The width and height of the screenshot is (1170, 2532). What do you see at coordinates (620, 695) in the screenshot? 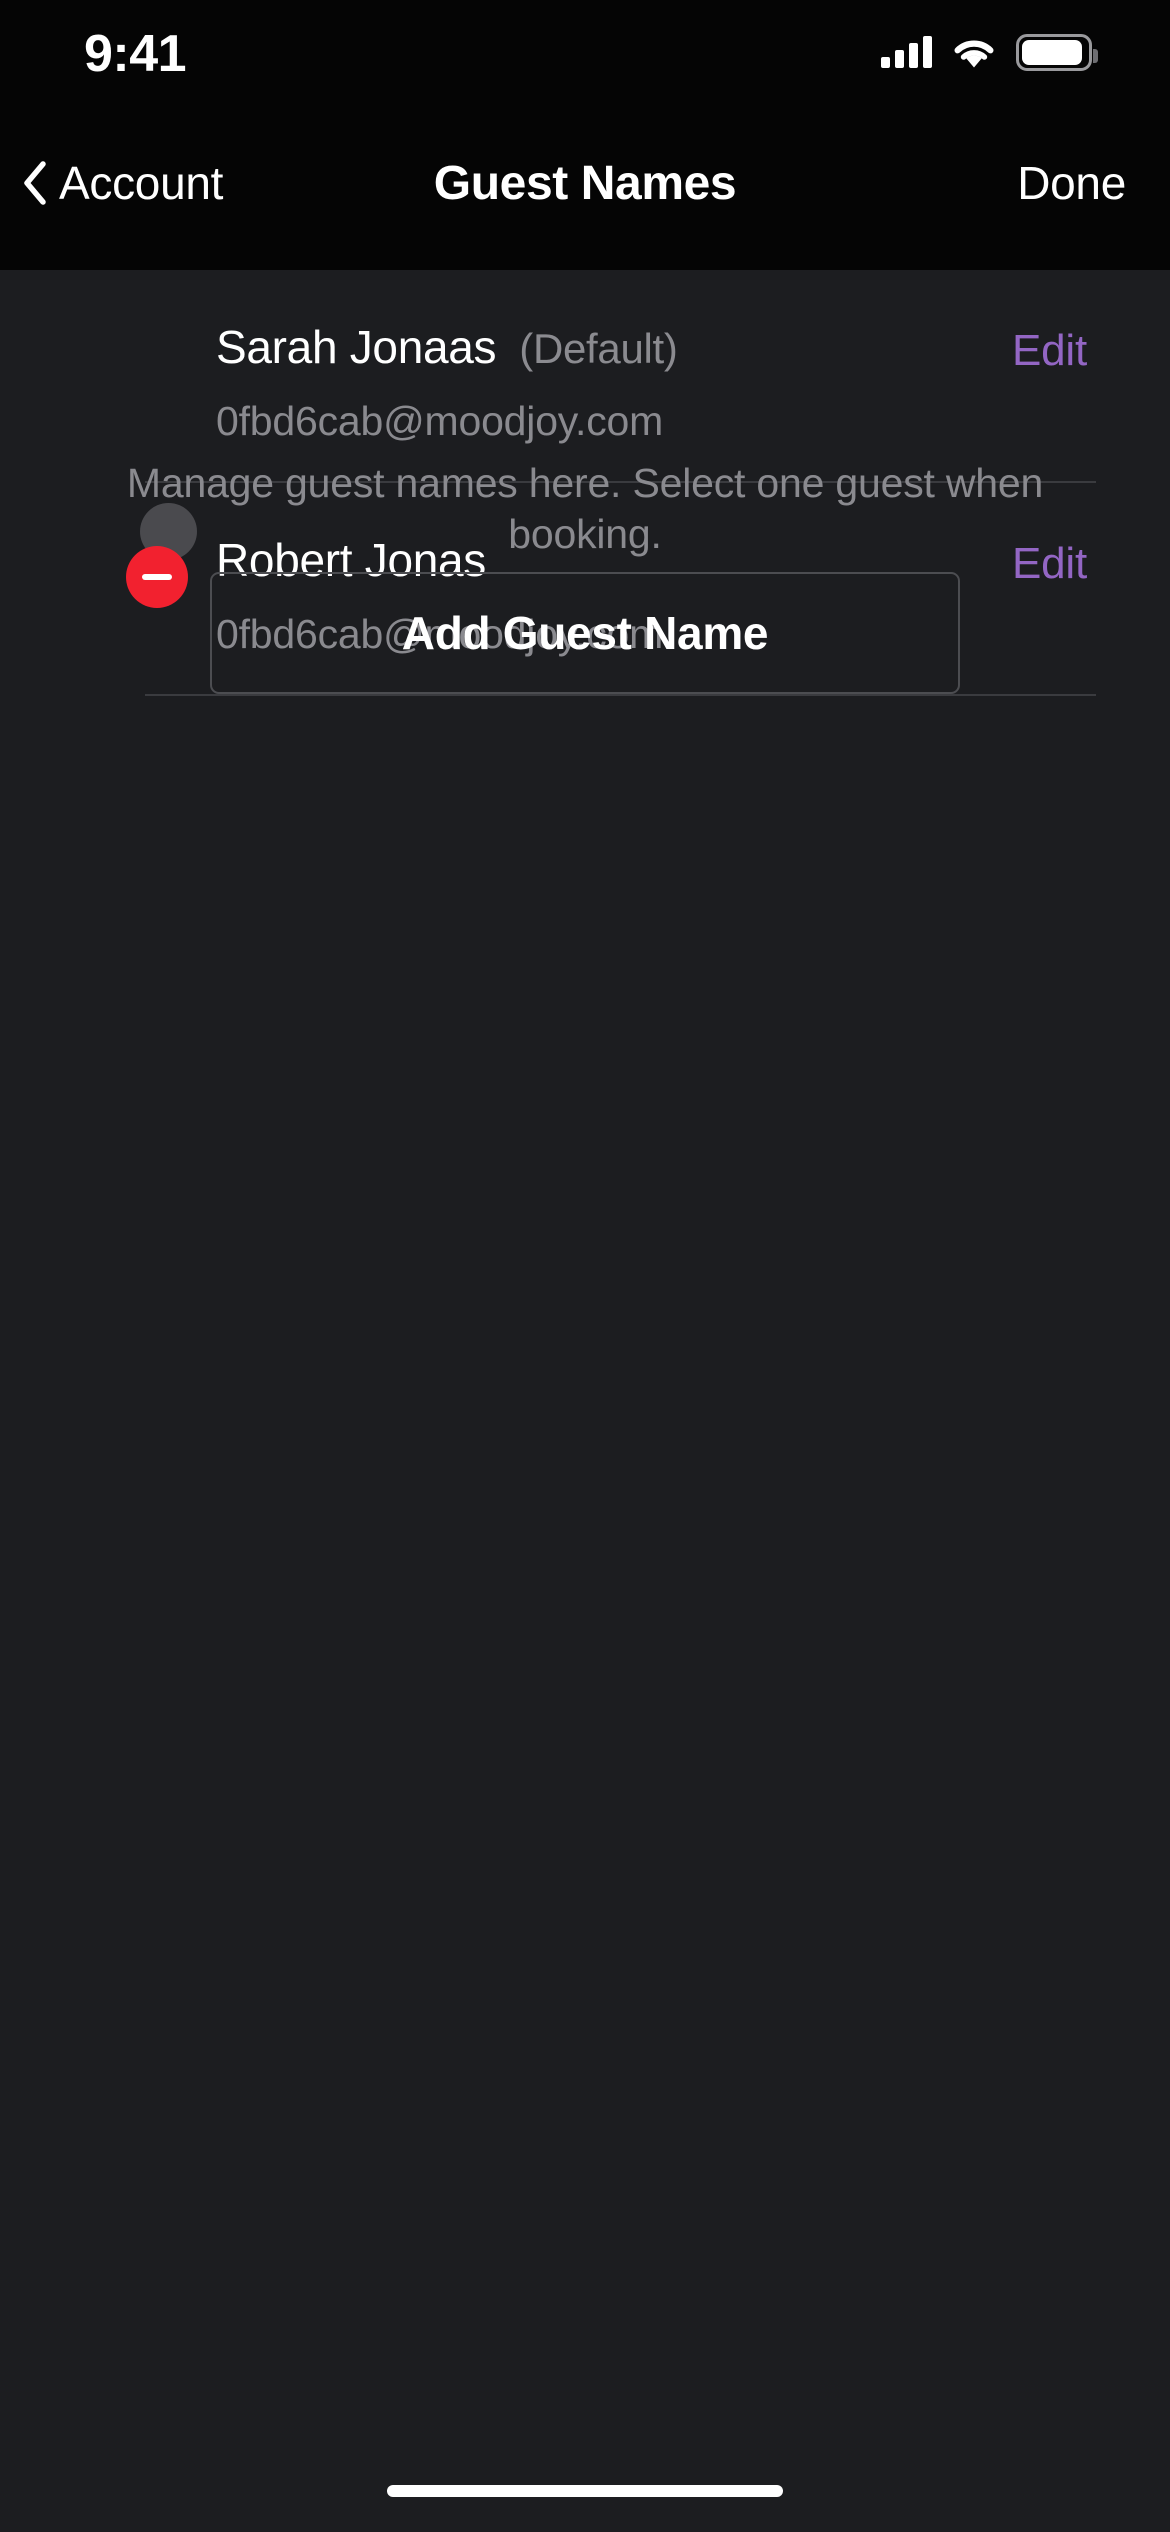
I see `row-separator` at bounding box center [620, 695].